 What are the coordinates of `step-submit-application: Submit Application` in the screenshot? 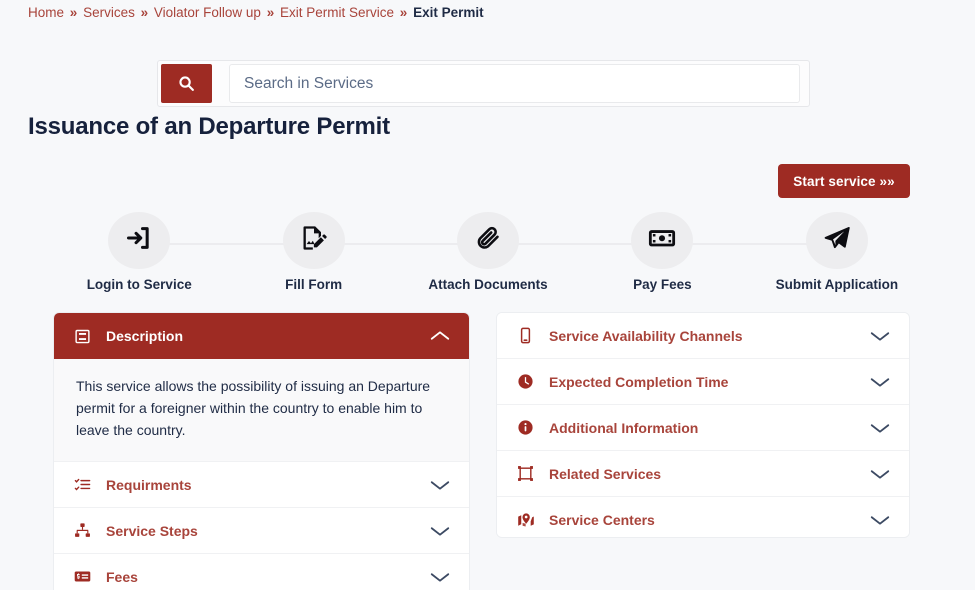 It's located at (793, 252).